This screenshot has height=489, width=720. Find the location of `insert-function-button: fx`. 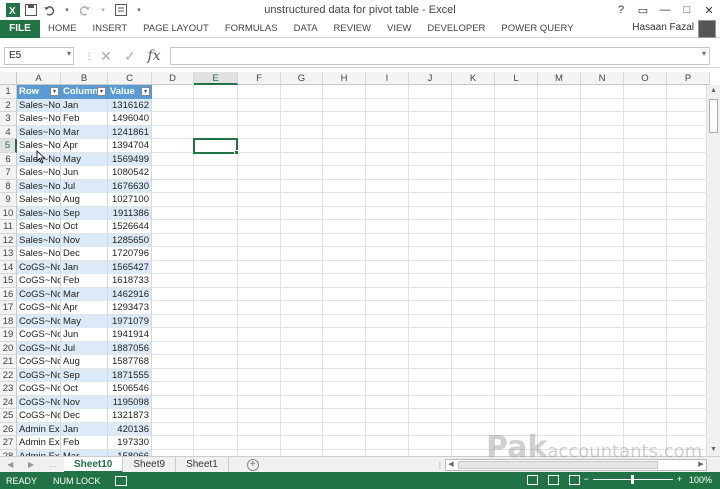

insert-function-button: fx is located at coordinates (154, 56).